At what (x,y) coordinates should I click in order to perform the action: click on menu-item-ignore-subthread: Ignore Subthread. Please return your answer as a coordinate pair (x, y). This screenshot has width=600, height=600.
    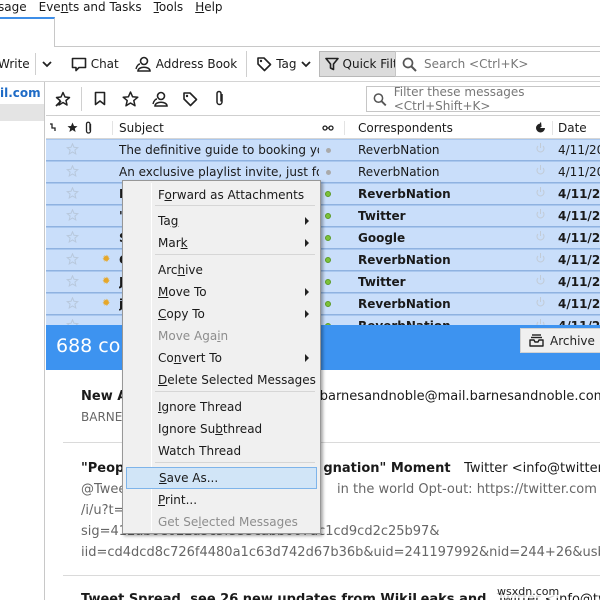
    Looking at the image, I should click on (221, 429).